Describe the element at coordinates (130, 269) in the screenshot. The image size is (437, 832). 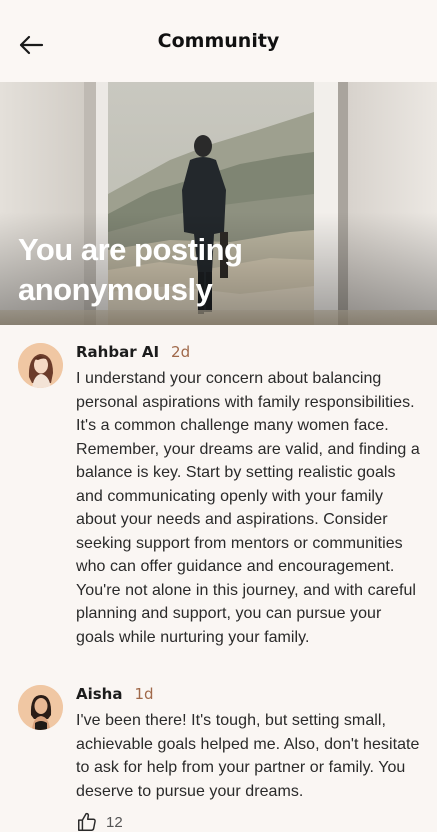
I see `anonymous-posting-notice: You are posting anonymously` at that location.